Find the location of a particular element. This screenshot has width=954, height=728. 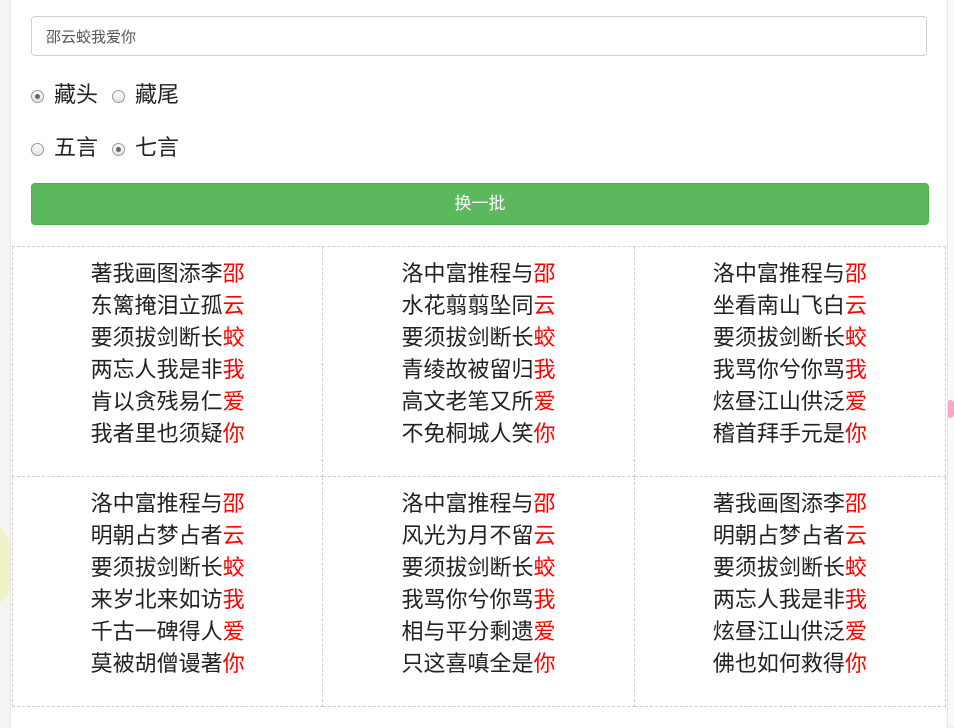

refresh-button: 换一批 is located at coordinates (480, 204).